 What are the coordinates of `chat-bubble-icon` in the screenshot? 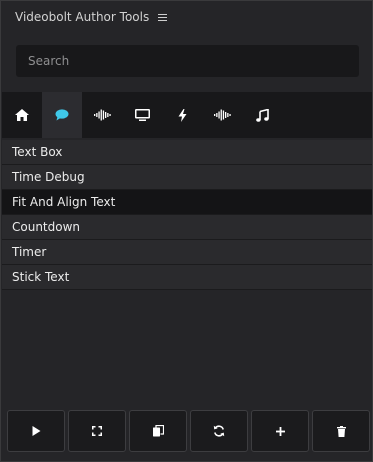 It's located at (62, 115).